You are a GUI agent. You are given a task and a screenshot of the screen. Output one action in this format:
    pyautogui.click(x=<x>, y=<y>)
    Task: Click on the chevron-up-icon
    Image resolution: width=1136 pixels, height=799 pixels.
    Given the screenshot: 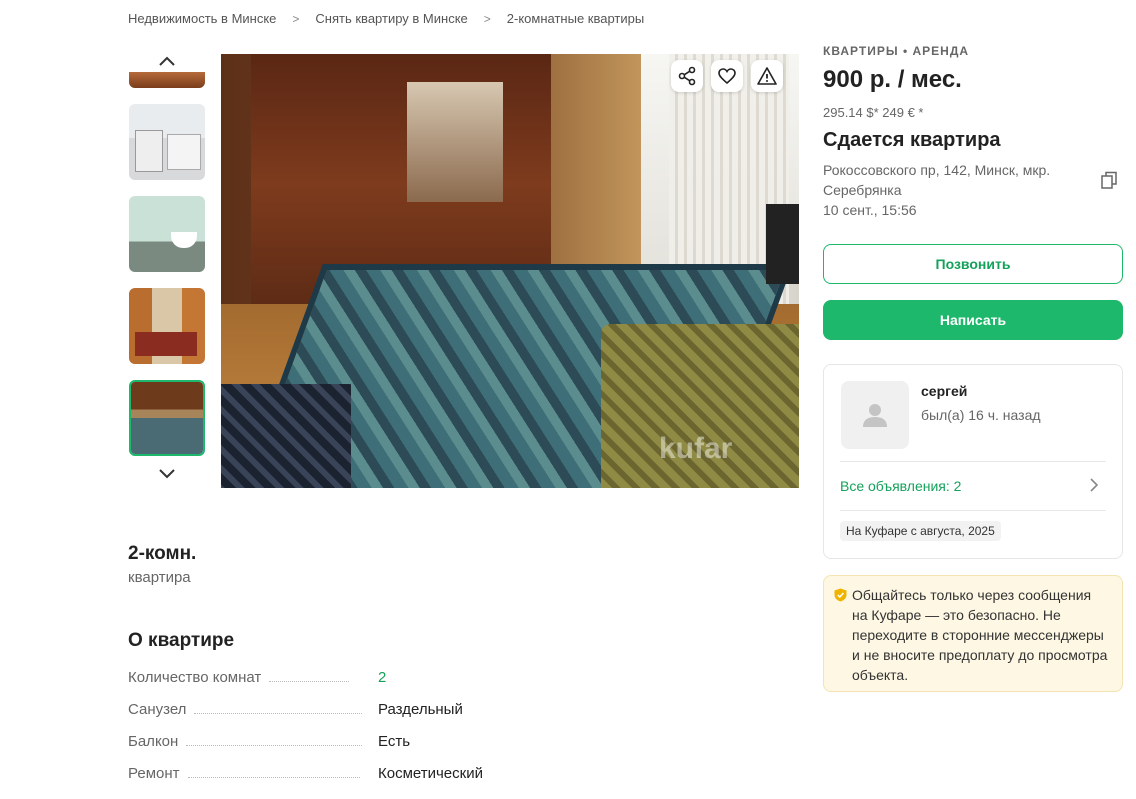 What is the action you would take?
    pyautogui.click(x=167, y=61)
    